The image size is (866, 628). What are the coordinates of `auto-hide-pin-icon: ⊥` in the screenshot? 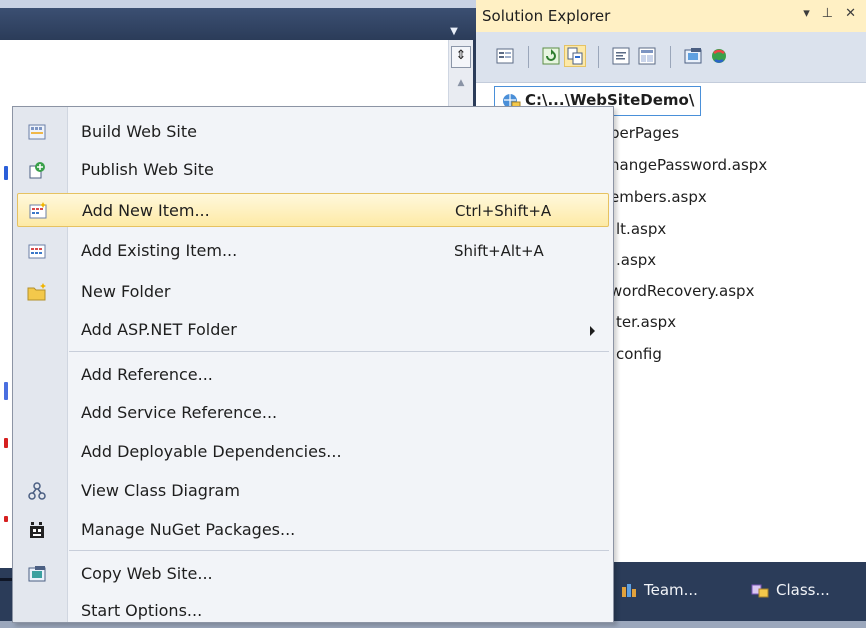 It's located at (827, 13).